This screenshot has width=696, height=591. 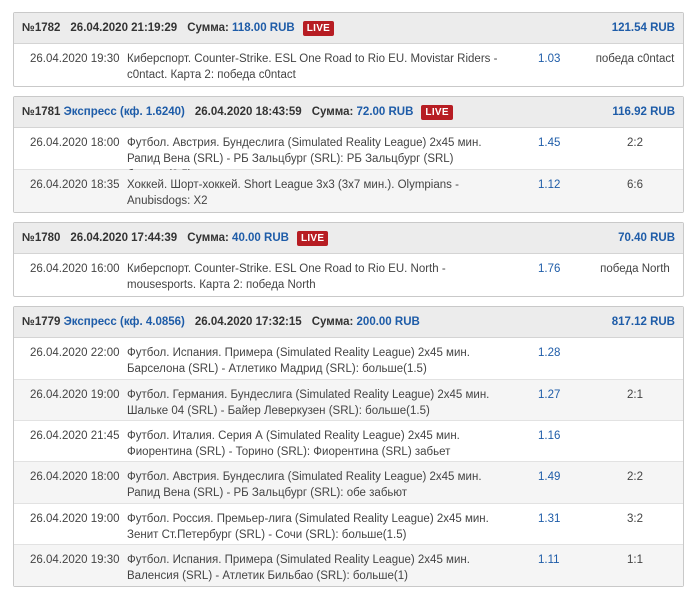 What do you see at coordinates (124, 28) in the screenshot?
I see `bet-datetime: 26.04.2020 21:19:29` at bounding box center [124, 28].